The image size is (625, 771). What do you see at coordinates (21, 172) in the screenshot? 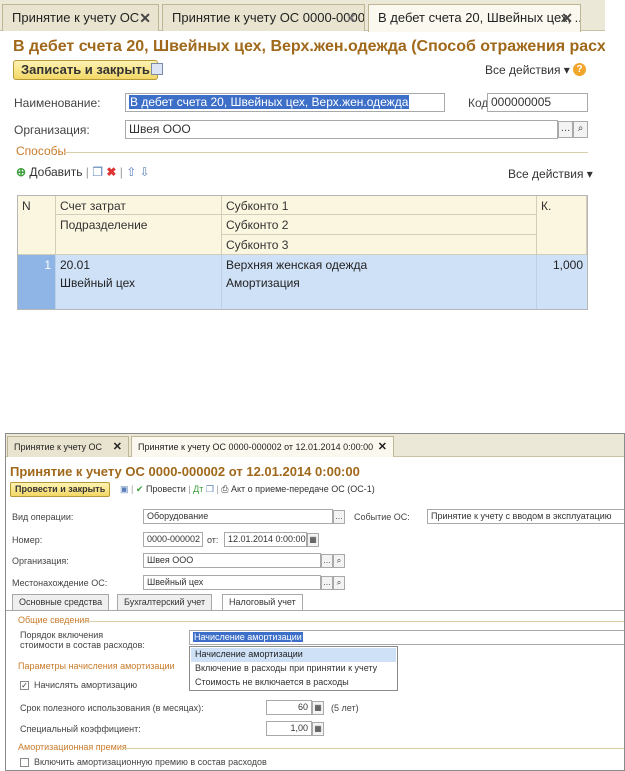
I see `add-icon: ⊕` at bounding box center [21, 172].